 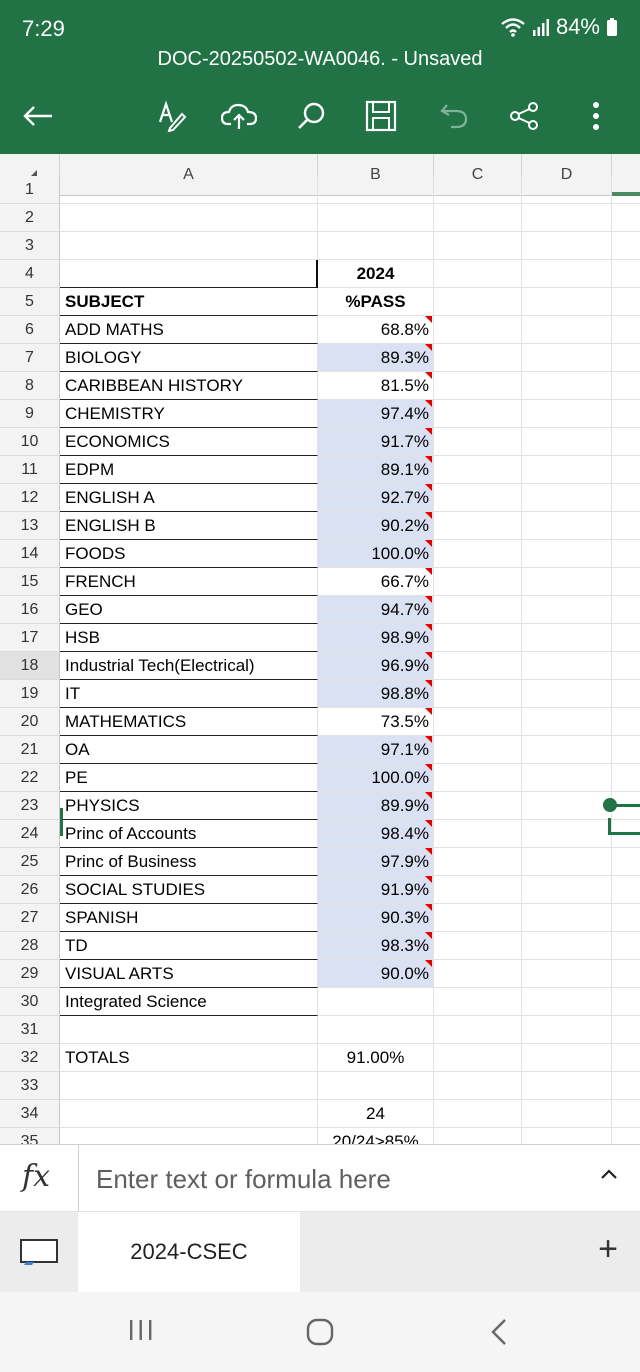 What do you see at coordinates (189, 806) in the screenshot?
I see `cell-a: PHYSICS` at bounding box center [189, 806].